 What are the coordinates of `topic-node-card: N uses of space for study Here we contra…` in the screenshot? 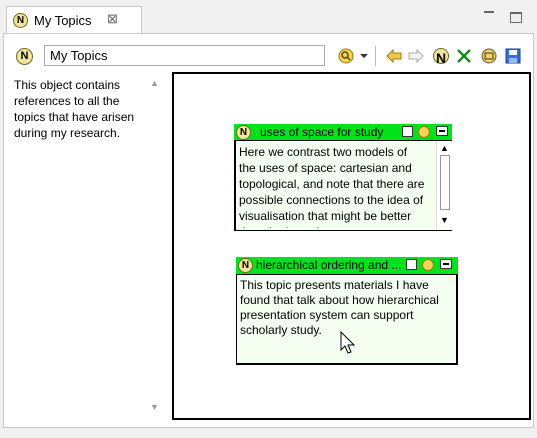 It's located at (343, 177).